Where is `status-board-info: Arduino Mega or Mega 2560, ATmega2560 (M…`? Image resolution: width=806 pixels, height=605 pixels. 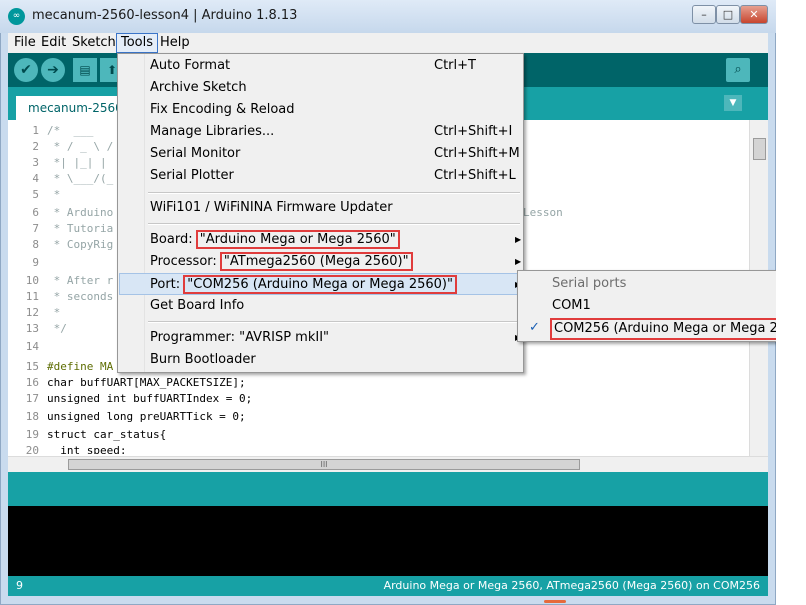
status-board-info: Arduino Mega or Mega 2560, ATmega2560 (M… is located at coordinates (571, 585).